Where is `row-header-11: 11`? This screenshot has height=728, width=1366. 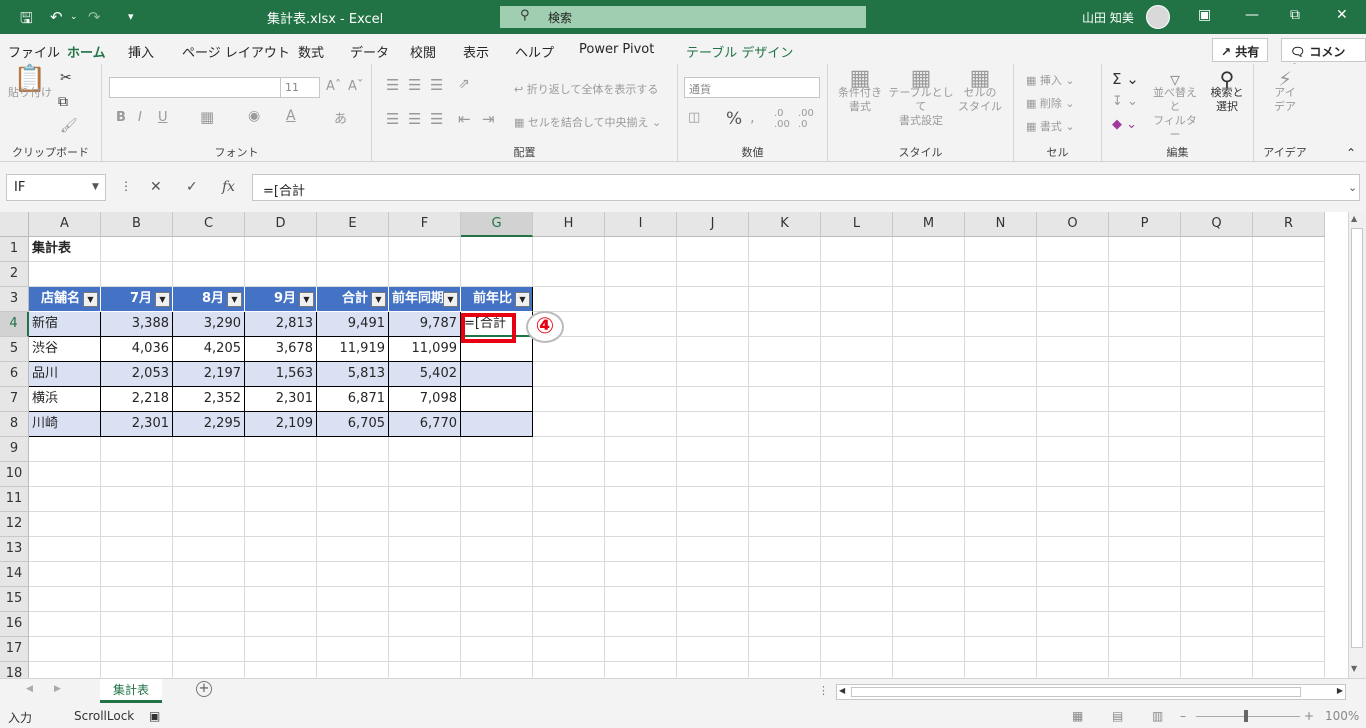 row-header-11: 11 is located at coordinates (14, 499).